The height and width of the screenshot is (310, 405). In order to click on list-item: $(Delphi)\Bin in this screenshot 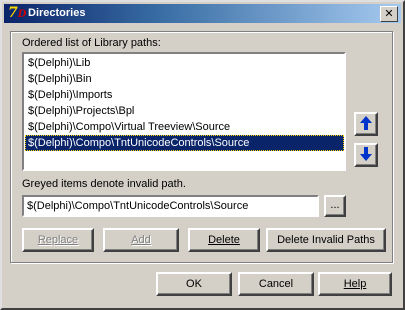, I will do `click(184, 79)`.